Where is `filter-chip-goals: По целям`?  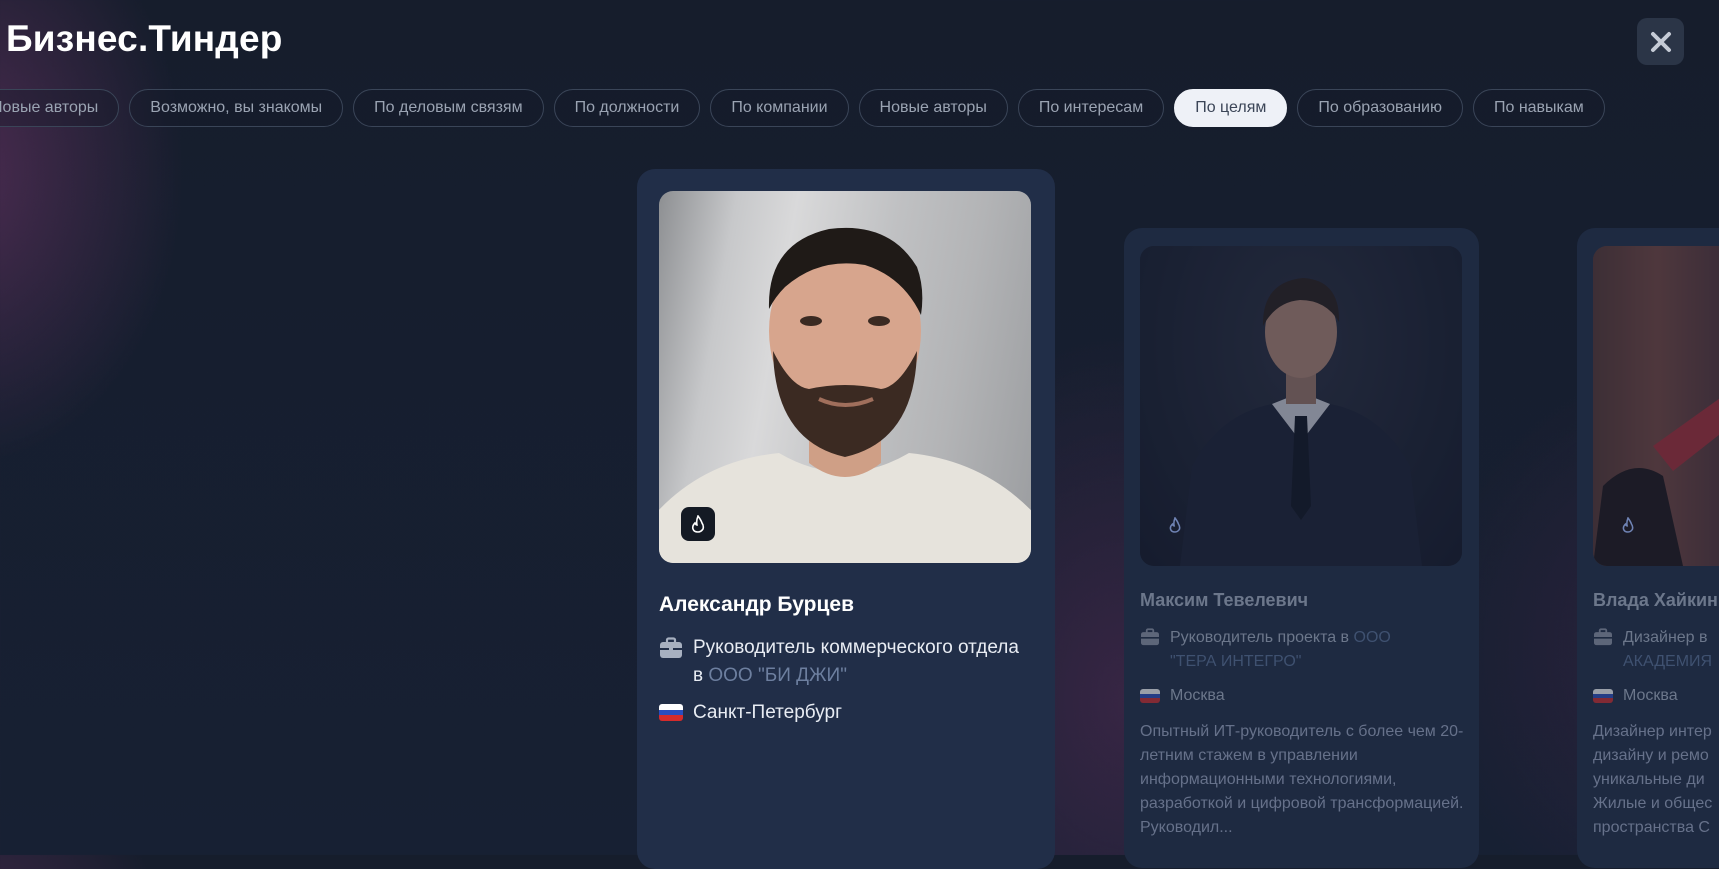
filter-chip-goals: По целям is located at coordinates (1231, 108).